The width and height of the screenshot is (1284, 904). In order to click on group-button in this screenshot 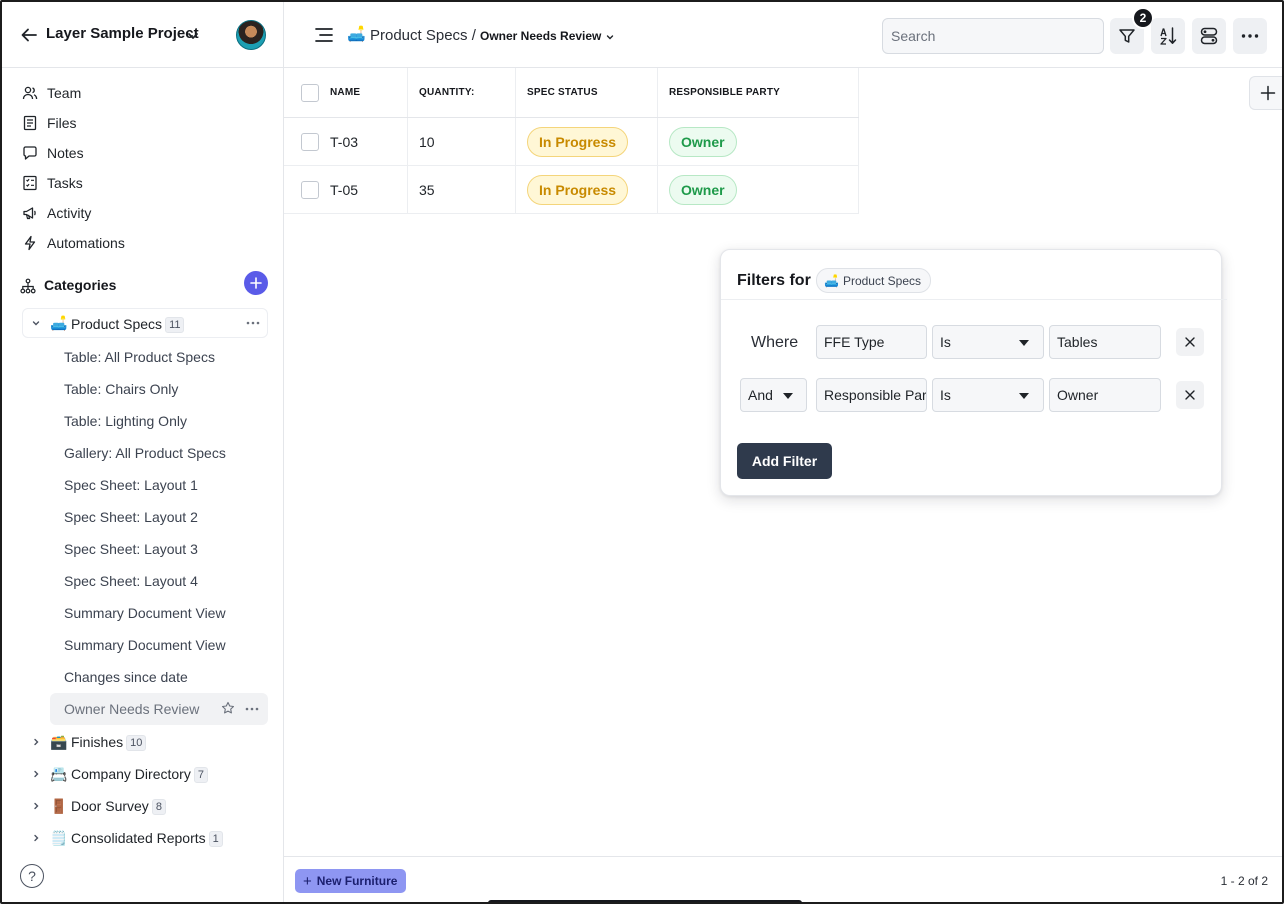, I will do `click(1209, 36)`.